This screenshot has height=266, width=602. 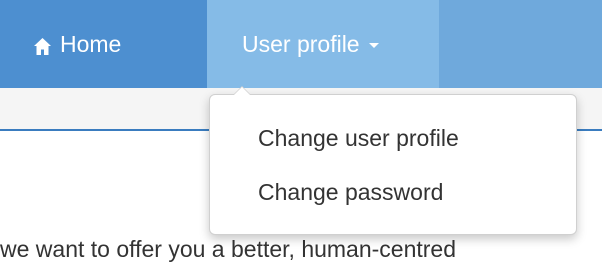 I want to click on menu-item-change-password: Change password, so click(x=393, y=192).